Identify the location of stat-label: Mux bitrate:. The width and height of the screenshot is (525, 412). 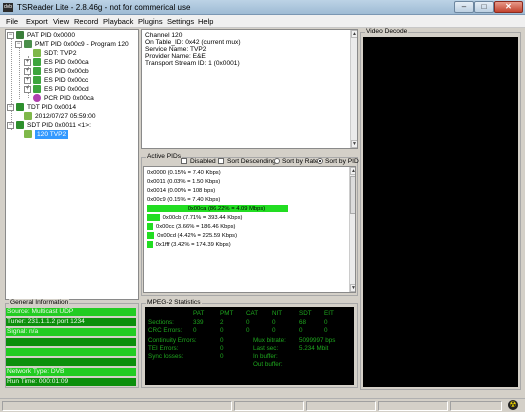
(269, 340).